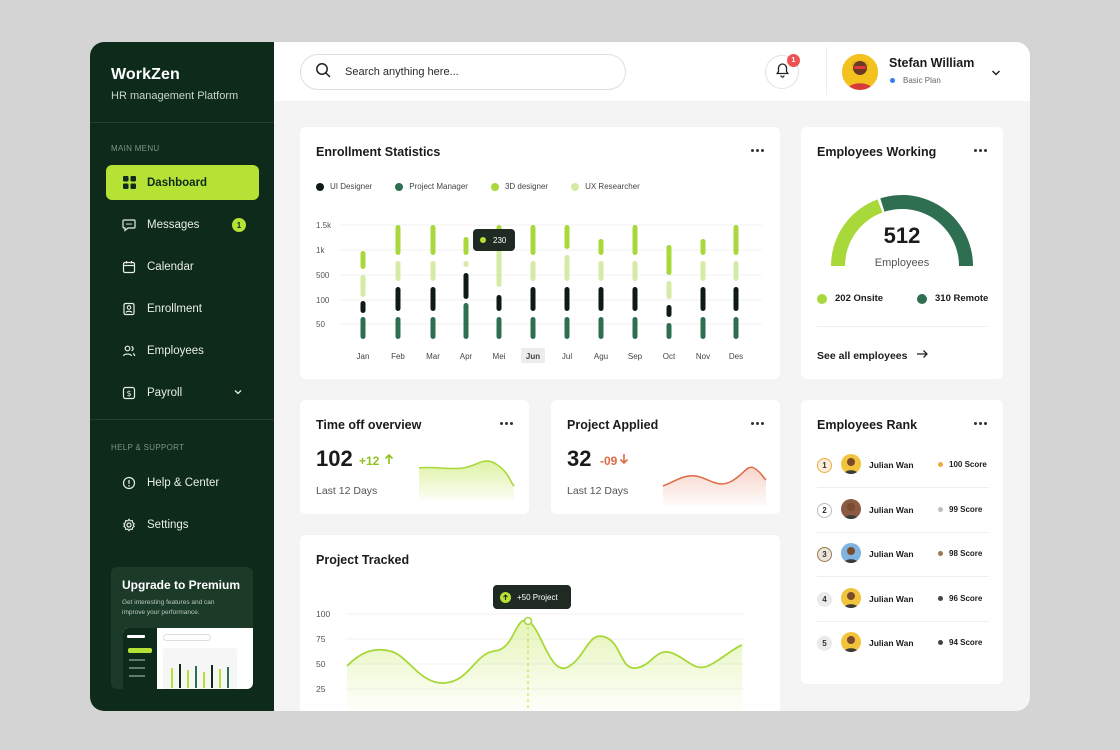 This screenshot has width=1120, height=750. What do you see at coordinates (960, 553) in the screenshot?
I see `rank-score: 98 Score` at bounding box center [960, 553].